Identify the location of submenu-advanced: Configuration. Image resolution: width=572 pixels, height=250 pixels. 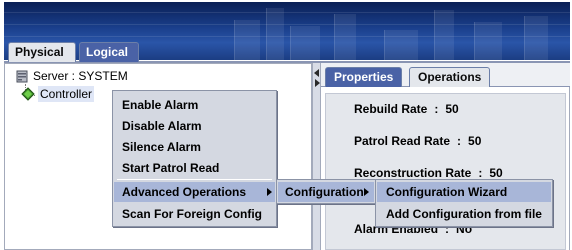
(326, 191).